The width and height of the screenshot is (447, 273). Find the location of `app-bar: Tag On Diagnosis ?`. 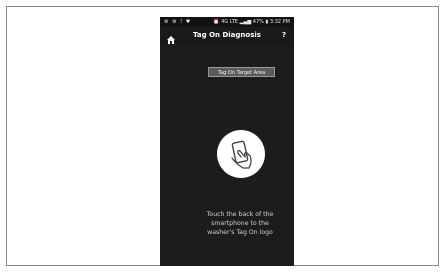

app-bar: Tag On Diagnosis ? is located at coordinates (227, 35).